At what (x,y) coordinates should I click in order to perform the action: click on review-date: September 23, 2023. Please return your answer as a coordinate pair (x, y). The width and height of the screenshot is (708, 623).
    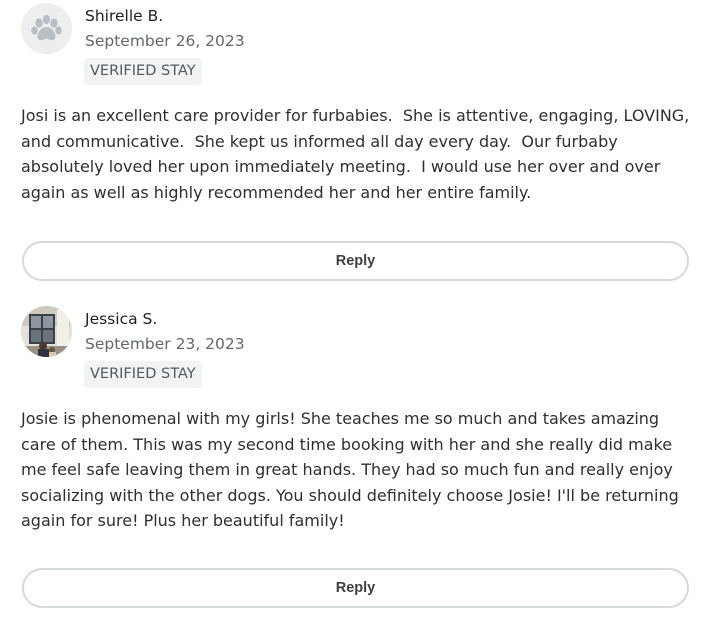
    Looking at the image, I should click on (165, 344).